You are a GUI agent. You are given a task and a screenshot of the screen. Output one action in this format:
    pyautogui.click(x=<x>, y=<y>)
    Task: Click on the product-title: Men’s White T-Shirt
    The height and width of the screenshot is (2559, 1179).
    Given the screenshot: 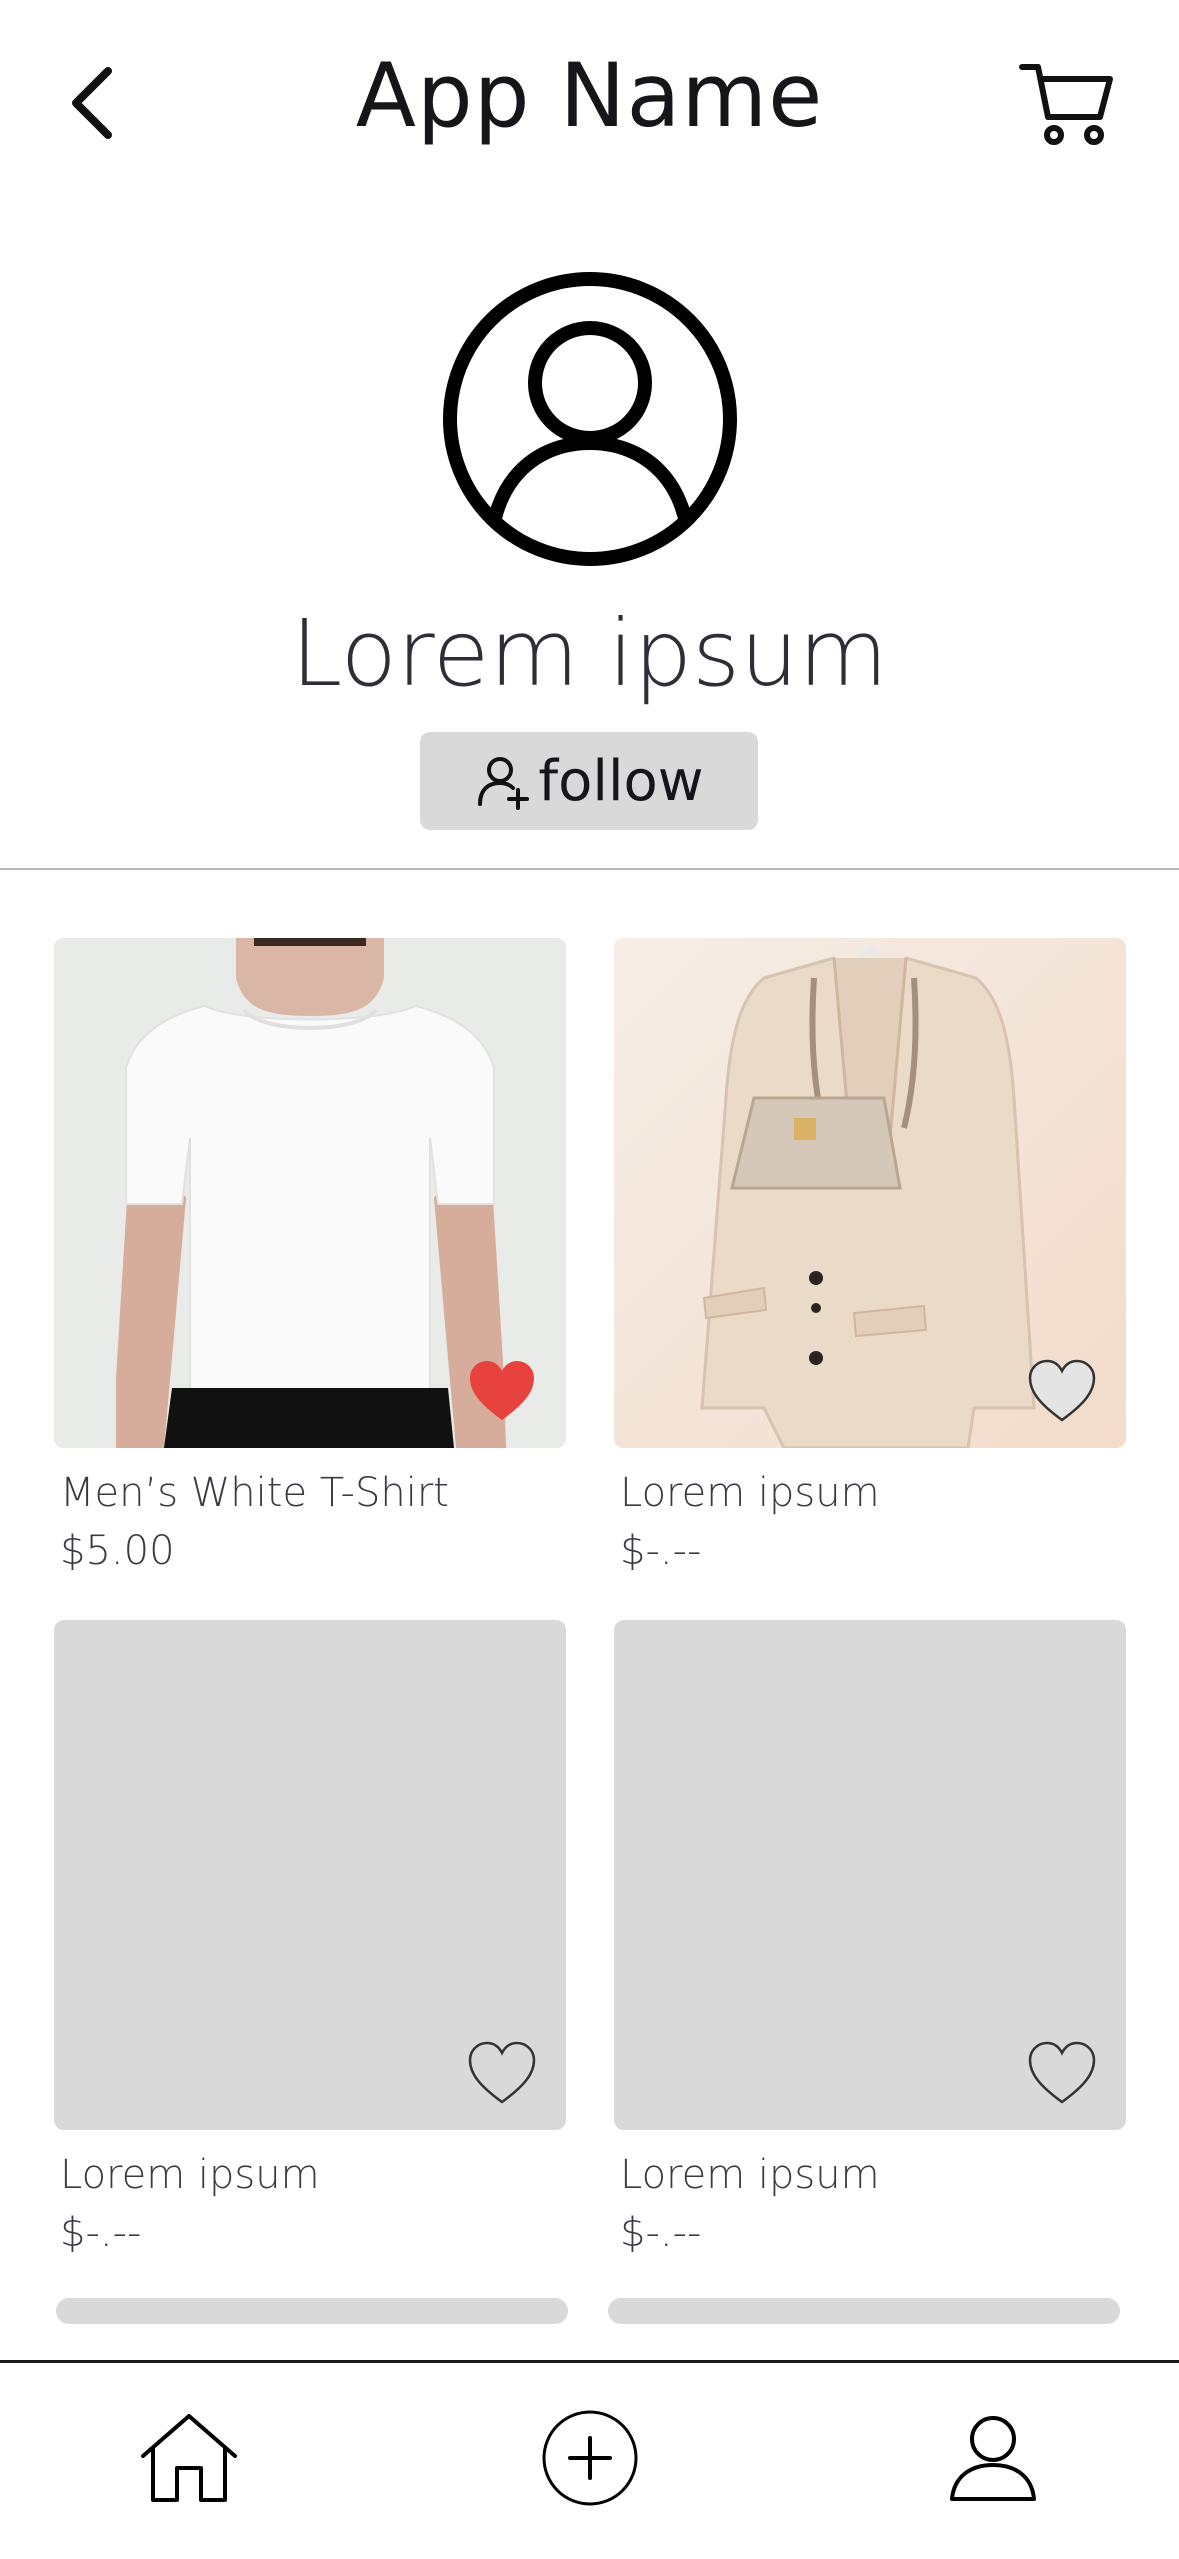 What is the action you would take?
    pyautogui.click(x=254, y=1493)
    